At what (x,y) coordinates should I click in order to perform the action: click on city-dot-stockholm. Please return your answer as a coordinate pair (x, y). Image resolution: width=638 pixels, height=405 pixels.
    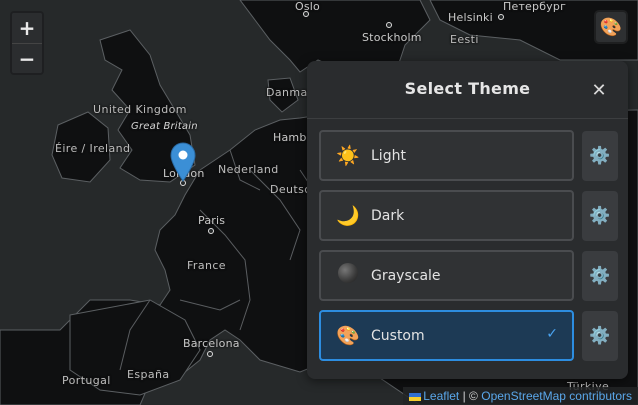
    Looking at the image, I should click on (389, 25).